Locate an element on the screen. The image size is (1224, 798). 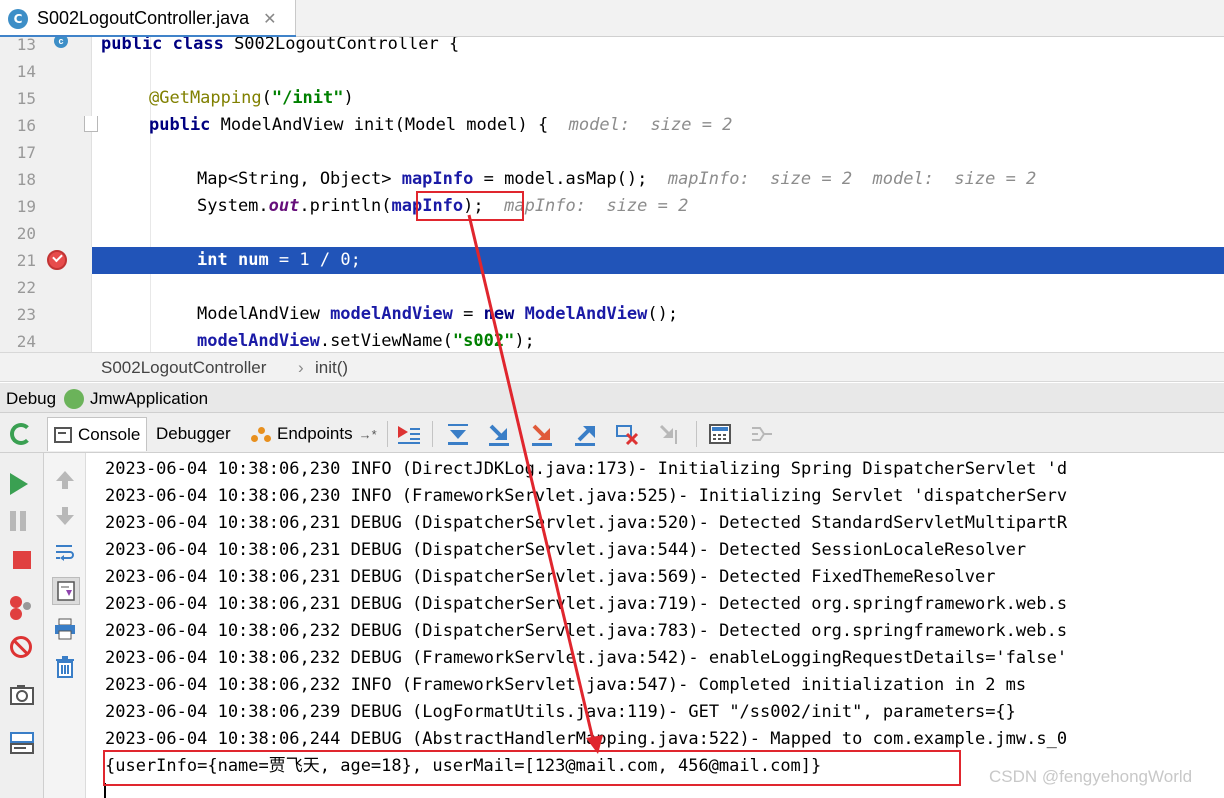
line-number: 20 is located at coordinates (26, 233).